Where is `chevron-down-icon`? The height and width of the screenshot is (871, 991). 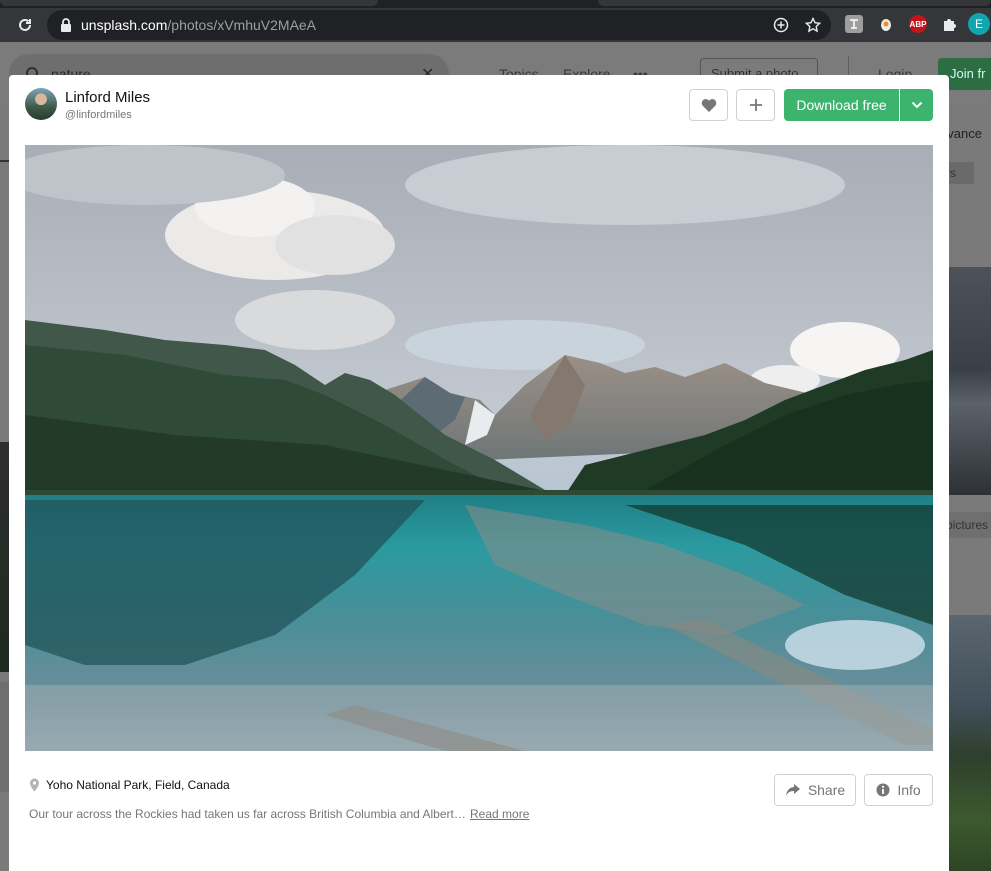
chevron-down-icon is located at coordinates (916, 105).